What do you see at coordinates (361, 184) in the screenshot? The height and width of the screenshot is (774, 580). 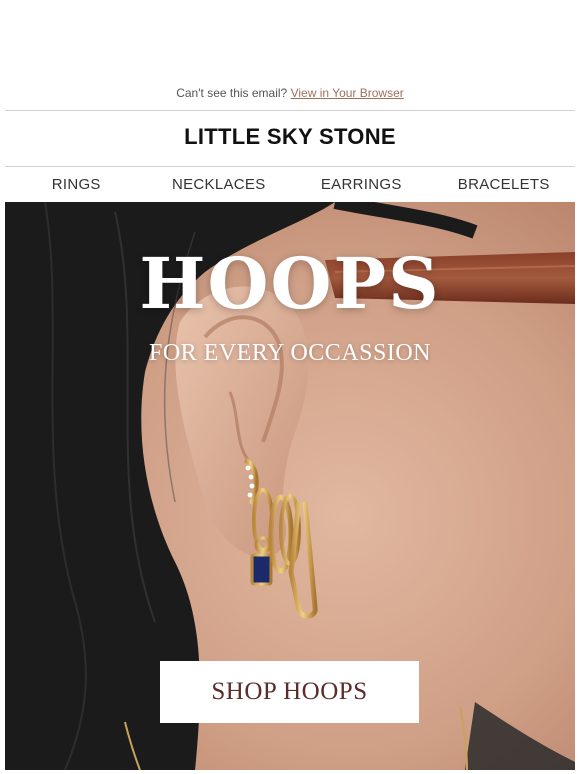 I see `nav-item-earrings: EARRINGS` at bounding box center [361, 184].